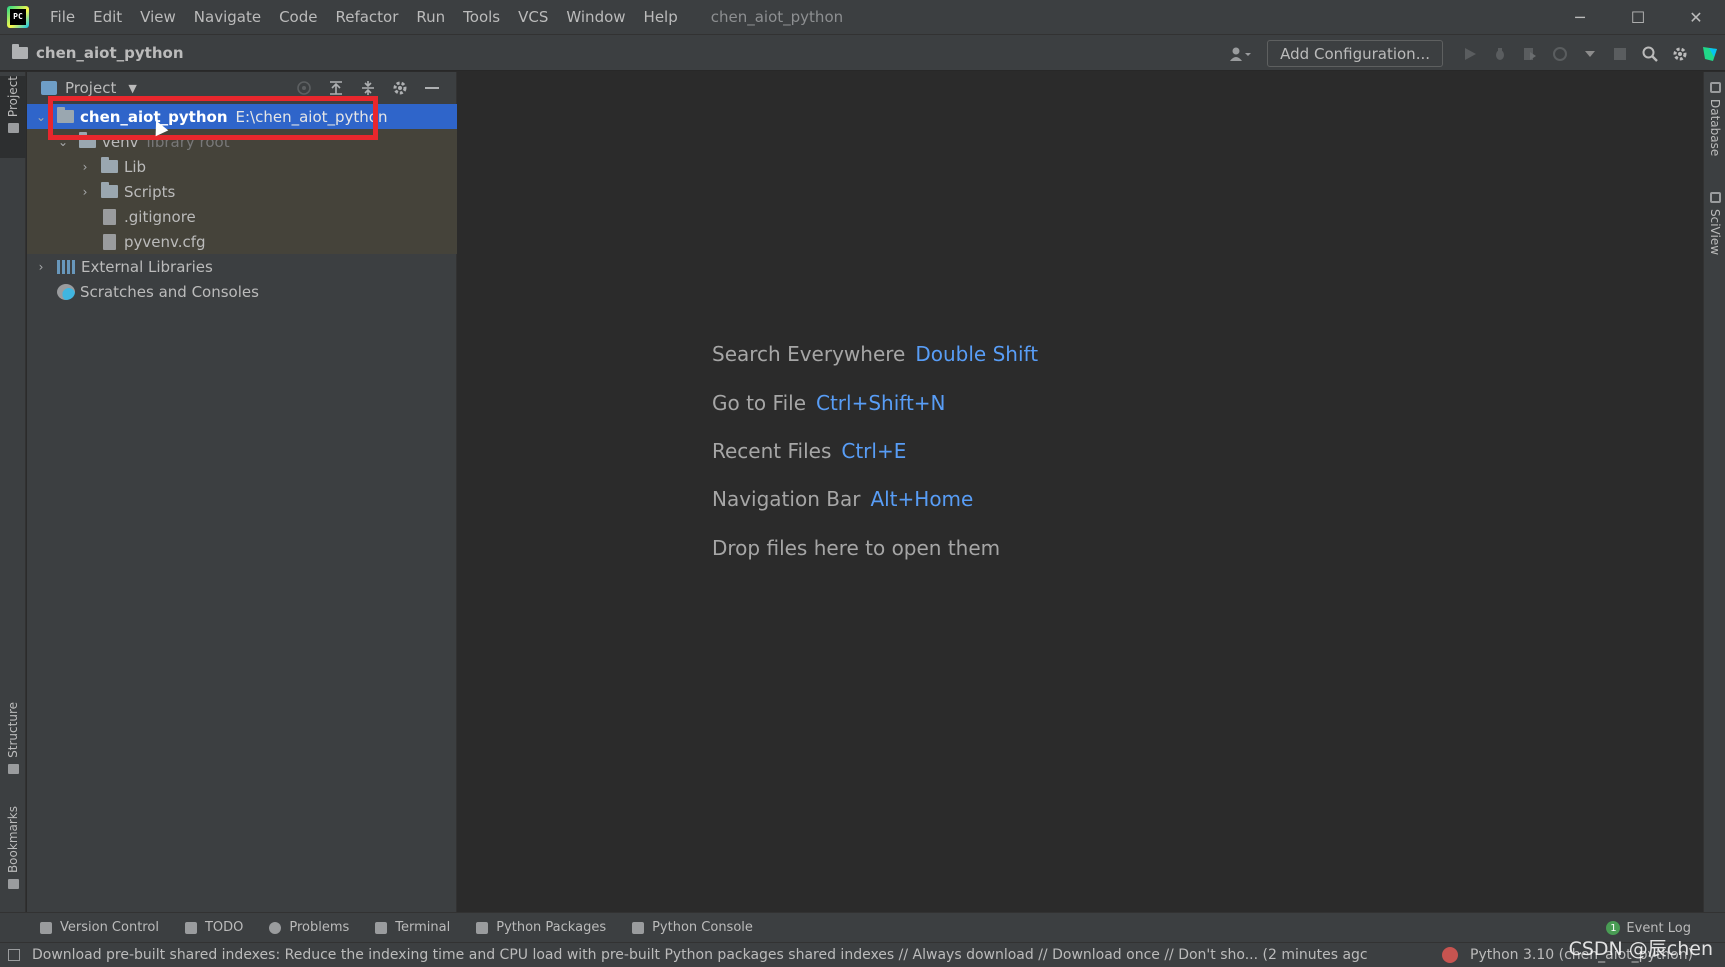 The width and height of the screenshot is (1725, 967). I want to click on tab-python-console: Python Console, so click(692, 927).